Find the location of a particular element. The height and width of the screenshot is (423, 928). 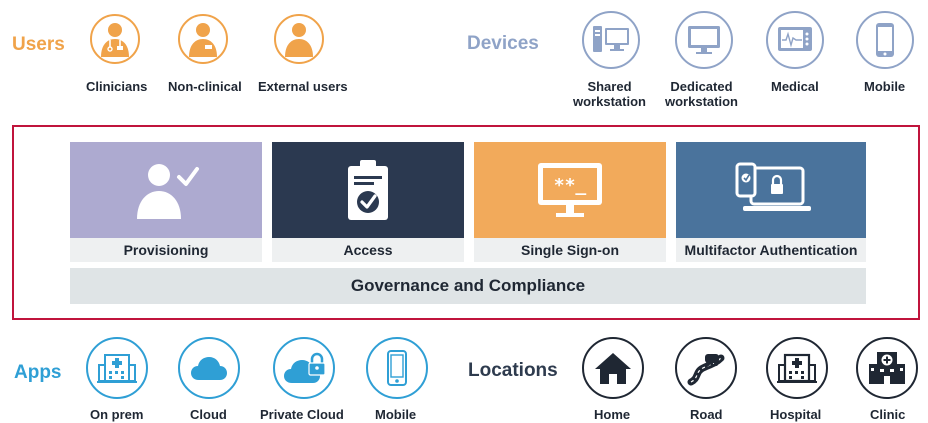

devices-item-label: Mobile is located at coordinates (884, 86).